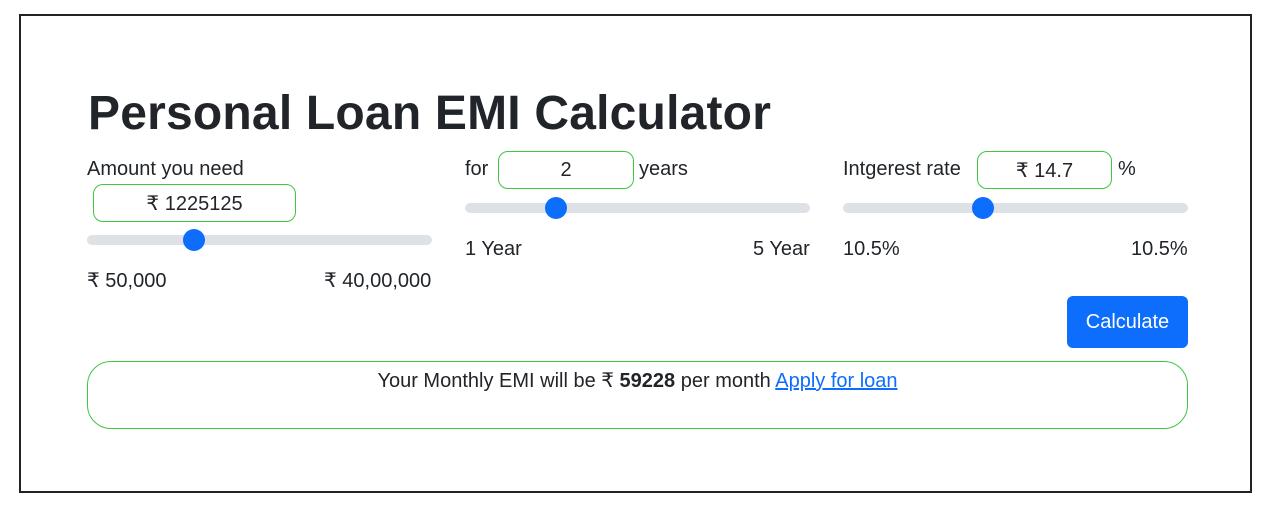  Describe the element at coordinates (194, 203) in the screenshot. I see `amount-input` at that location.